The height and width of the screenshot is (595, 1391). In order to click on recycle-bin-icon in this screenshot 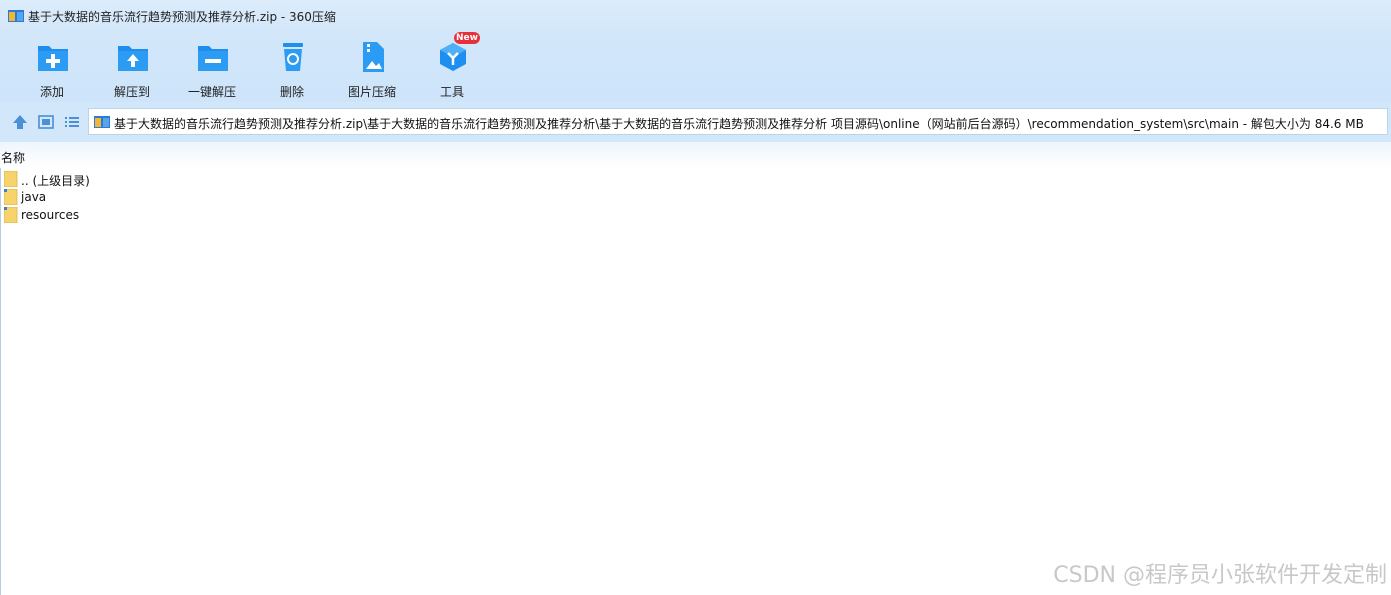, I will do `click(293, 57)`.